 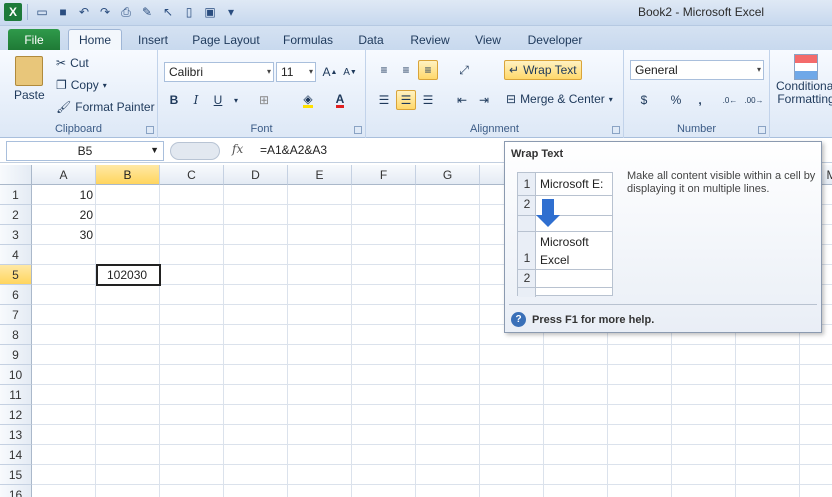 I want to click on row-header-13: 13, so click(x=16, y=435).